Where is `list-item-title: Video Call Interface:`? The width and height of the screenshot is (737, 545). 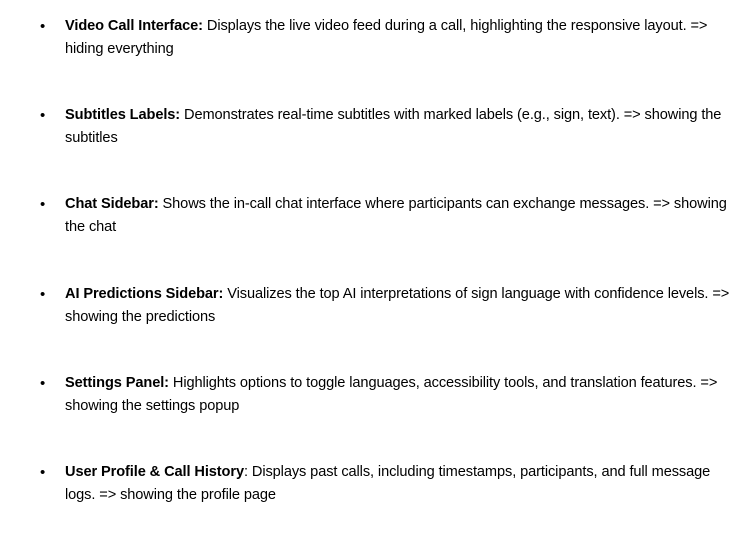
list-item-title: Video Call Interface: is located at coordinates (134, 26).